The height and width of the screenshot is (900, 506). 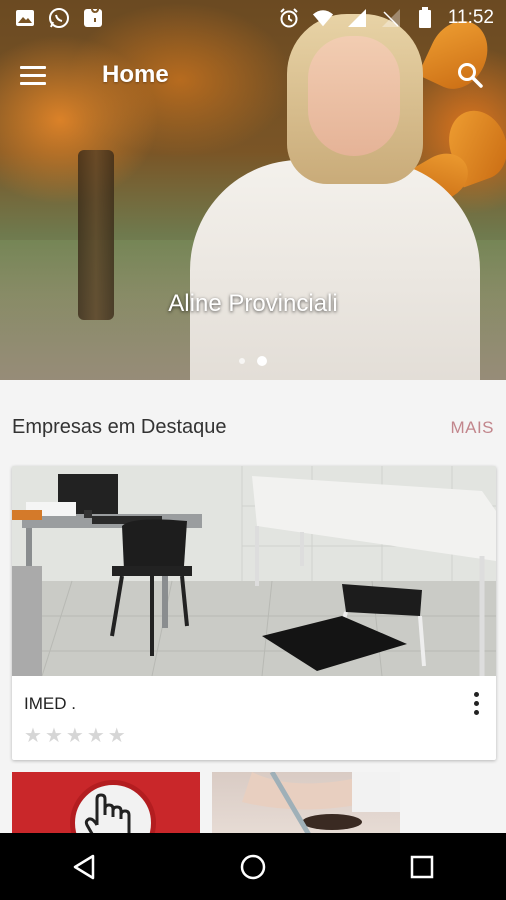 What do you see at coordinates (119, 427) in the screenshot?
I see `section-title: Empresas em Destaque` at bounding box center [119, 427].